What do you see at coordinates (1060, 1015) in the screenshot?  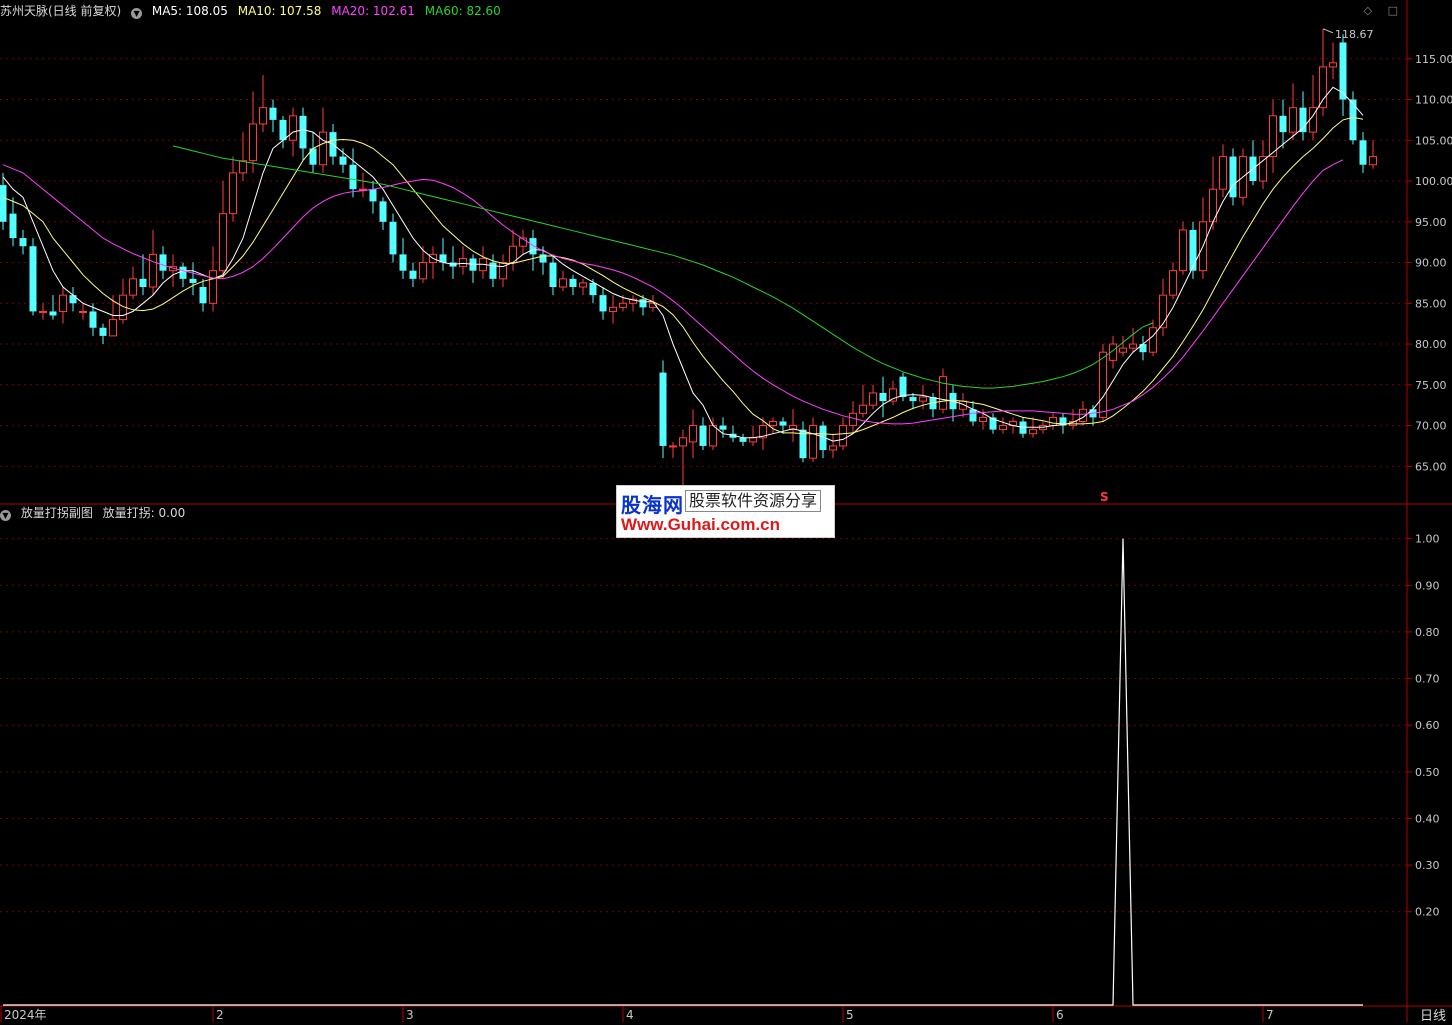 I see `x-tick-label: 6` at bounding box center [1060, 1015].